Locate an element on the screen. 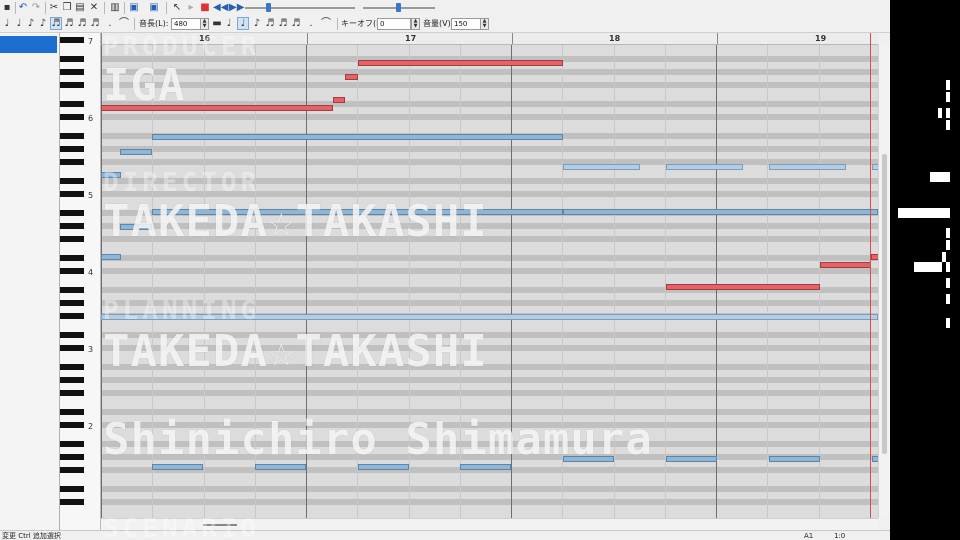 This screenshot has width=960, height=540. triplet-note-icon: ♬ is located at coordinates (95, 23).